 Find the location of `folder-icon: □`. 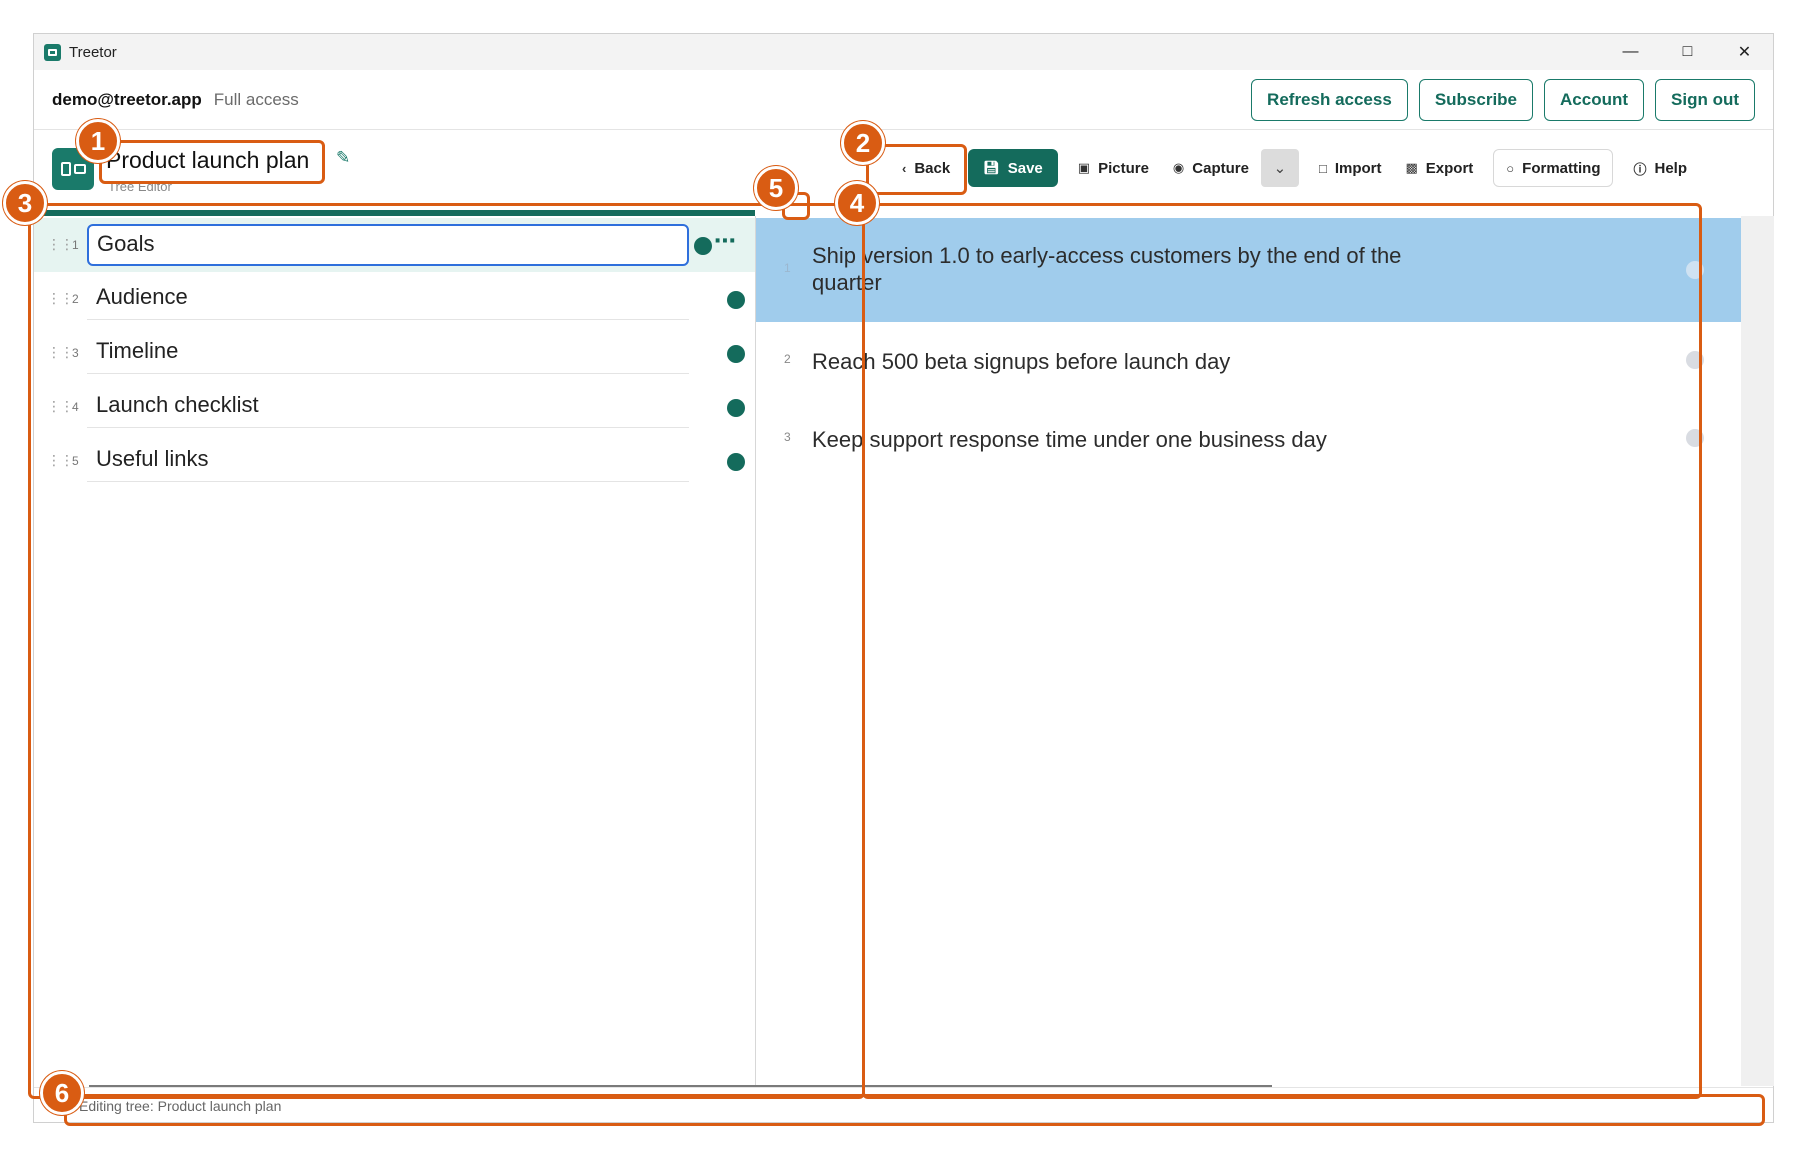

folder-icon: □ is located at coordinates (1322, 168).